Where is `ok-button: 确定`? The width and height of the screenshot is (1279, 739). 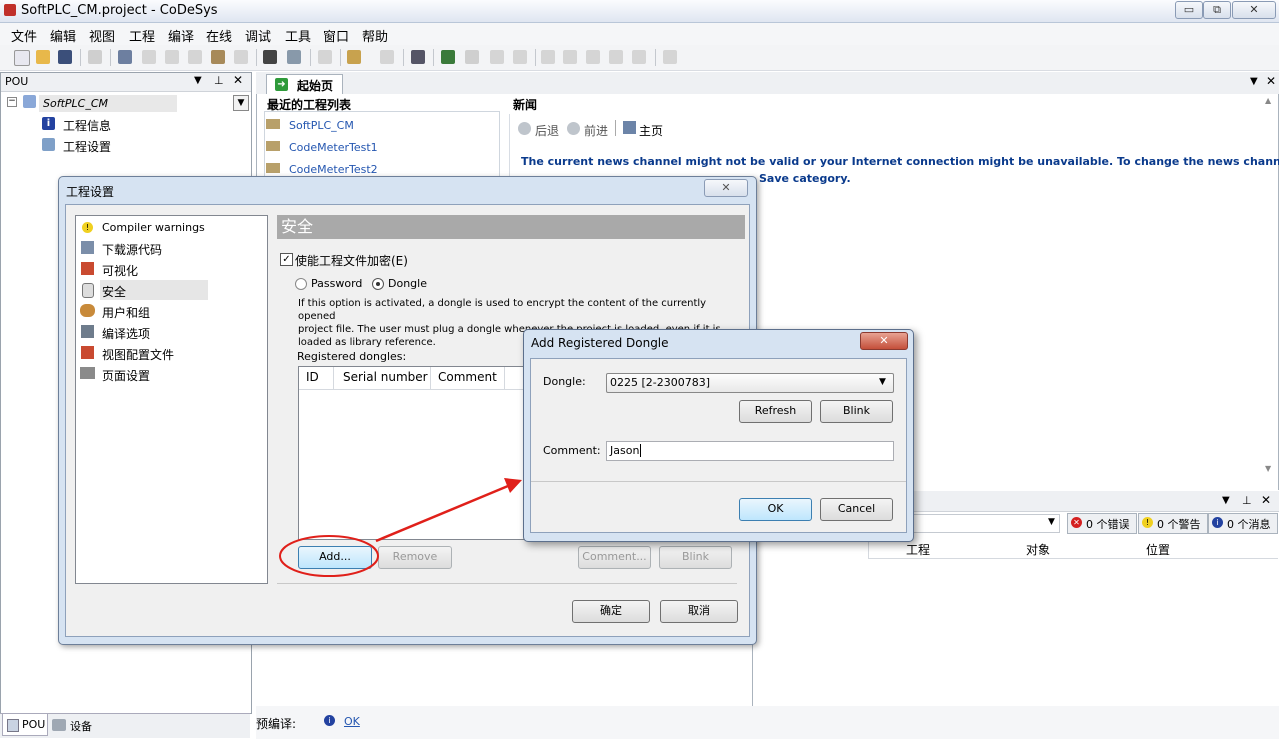 ok-button: 确定 is located at coordinates (611, 611).